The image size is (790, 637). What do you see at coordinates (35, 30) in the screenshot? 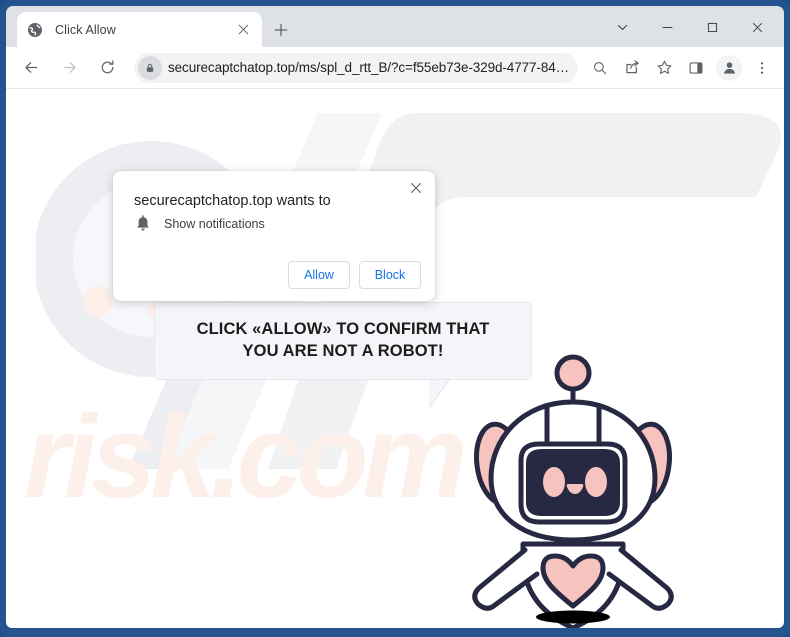
I see `globe-icon` at bounding box center [35, 30].